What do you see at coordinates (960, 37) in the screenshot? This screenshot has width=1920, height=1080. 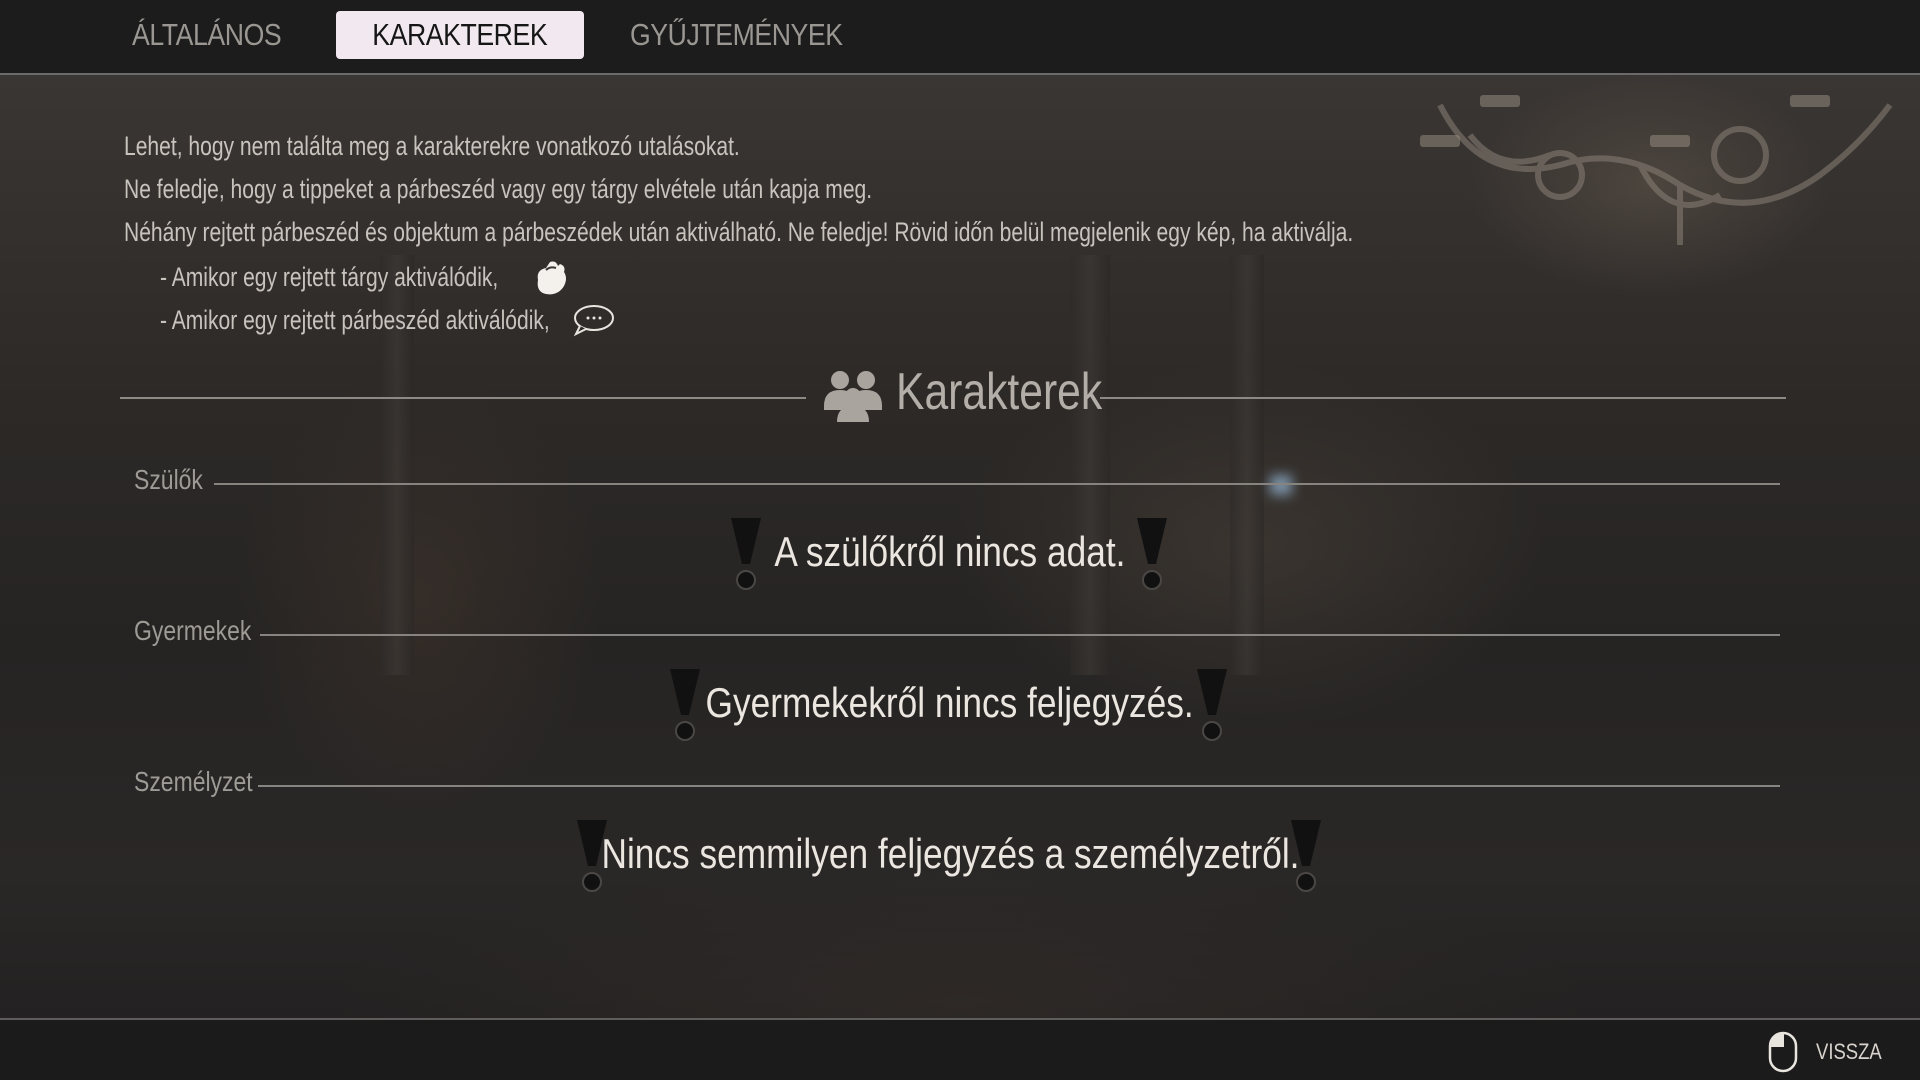 I see `tab-bar: ÁLTALÁNOS KARAKTEREK GYŰJTEMÉNYEK` at bounding box center [960, 37].